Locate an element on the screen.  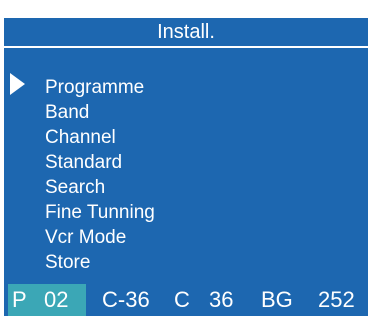
menu-item-standard: Standard is located at coordinates (100, 162).